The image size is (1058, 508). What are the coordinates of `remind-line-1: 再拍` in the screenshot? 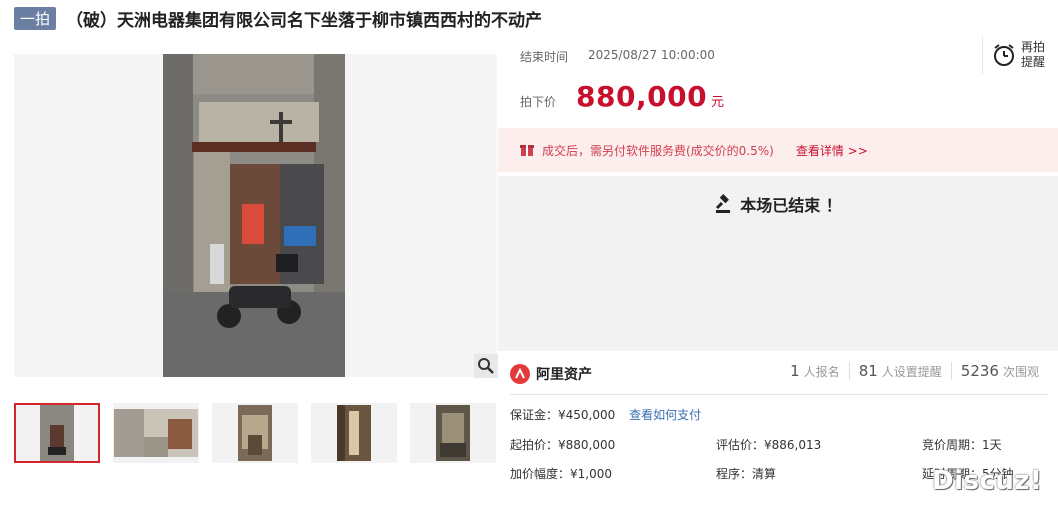 It's located at (1033, 47).